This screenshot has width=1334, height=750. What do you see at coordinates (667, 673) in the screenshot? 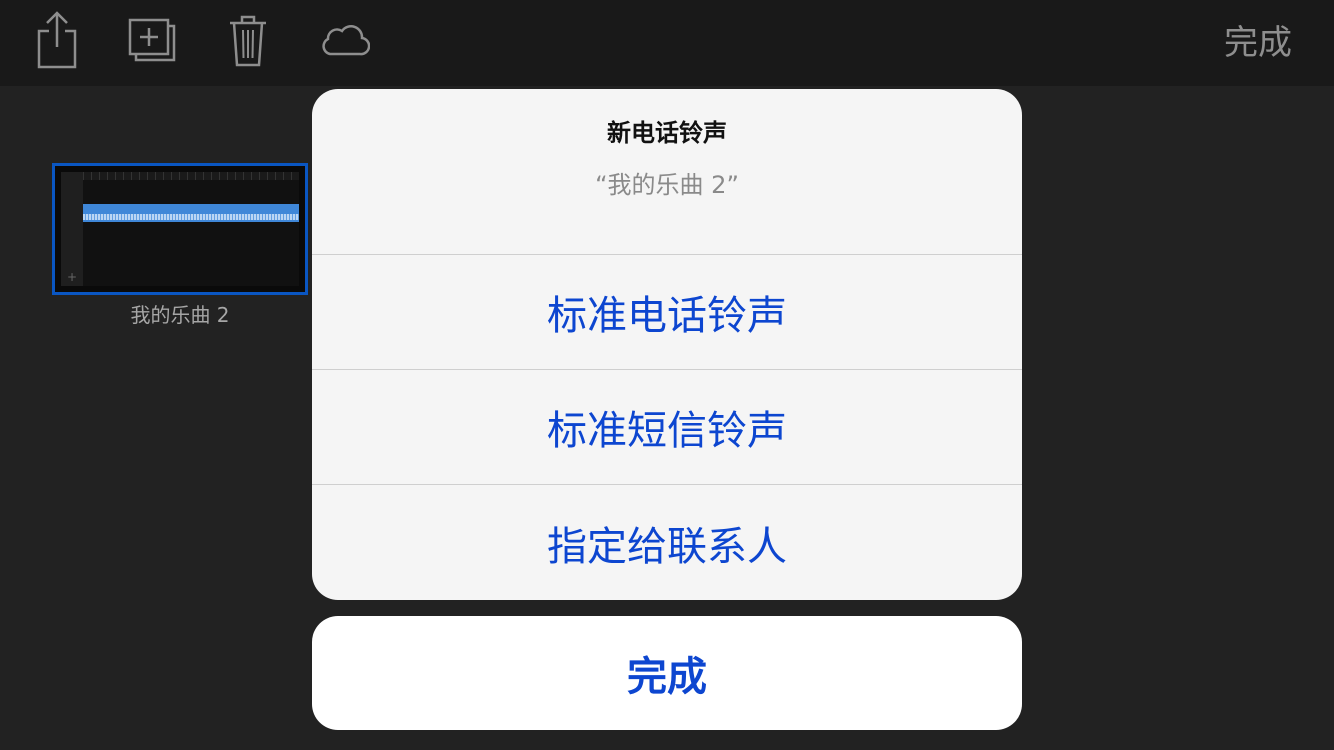
I see `action-sheet-done-button: 完成` at bounding box center [667, 673].